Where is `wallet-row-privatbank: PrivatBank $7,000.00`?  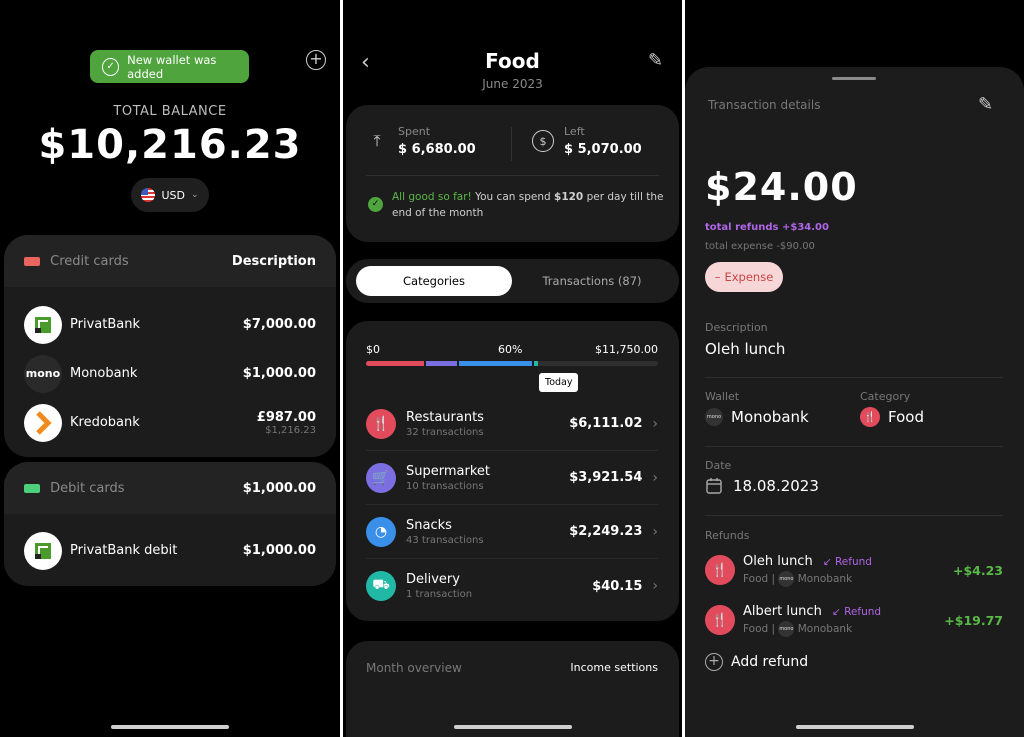 wallet-row-privatbank: PrivatBank $7,000.00 is located at coordinates (170, 324).